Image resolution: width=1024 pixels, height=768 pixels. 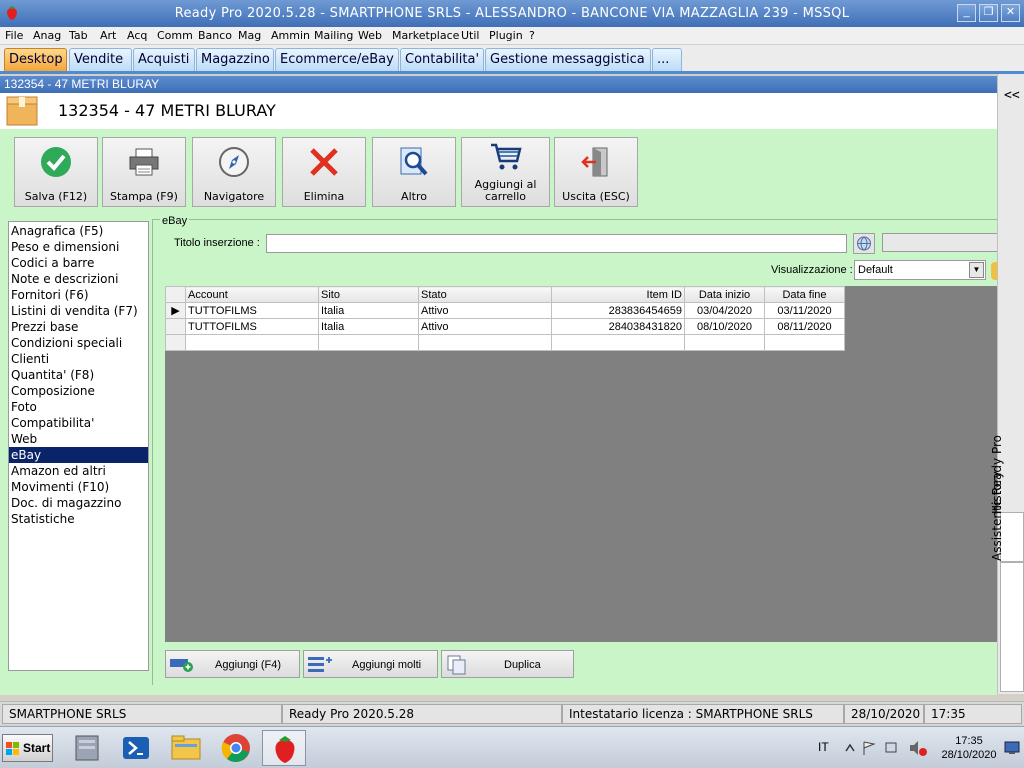 What do you see at coordinates (290, 35) in the screenshot?
I see `menu-ammin: Ammin` at bounding box center [290, 35].